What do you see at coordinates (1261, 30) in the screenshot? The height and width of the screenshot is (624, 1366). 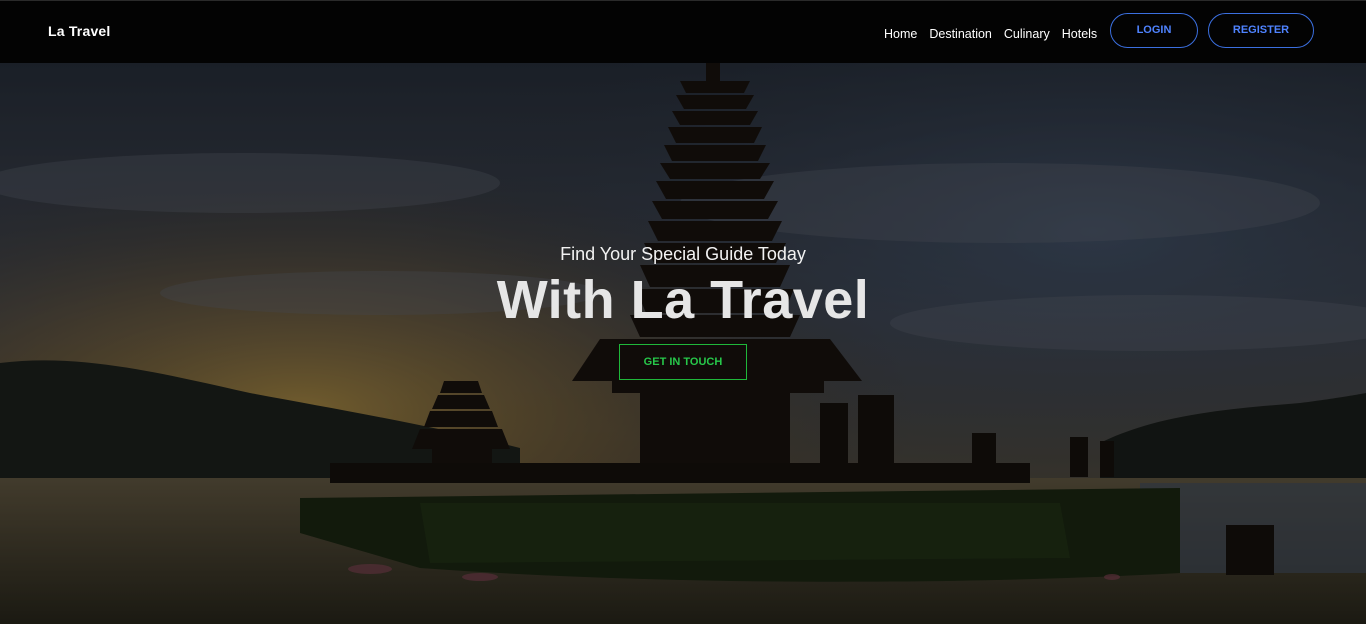 I see `register-button: REGISTER` at bounding box center [1261, 30].